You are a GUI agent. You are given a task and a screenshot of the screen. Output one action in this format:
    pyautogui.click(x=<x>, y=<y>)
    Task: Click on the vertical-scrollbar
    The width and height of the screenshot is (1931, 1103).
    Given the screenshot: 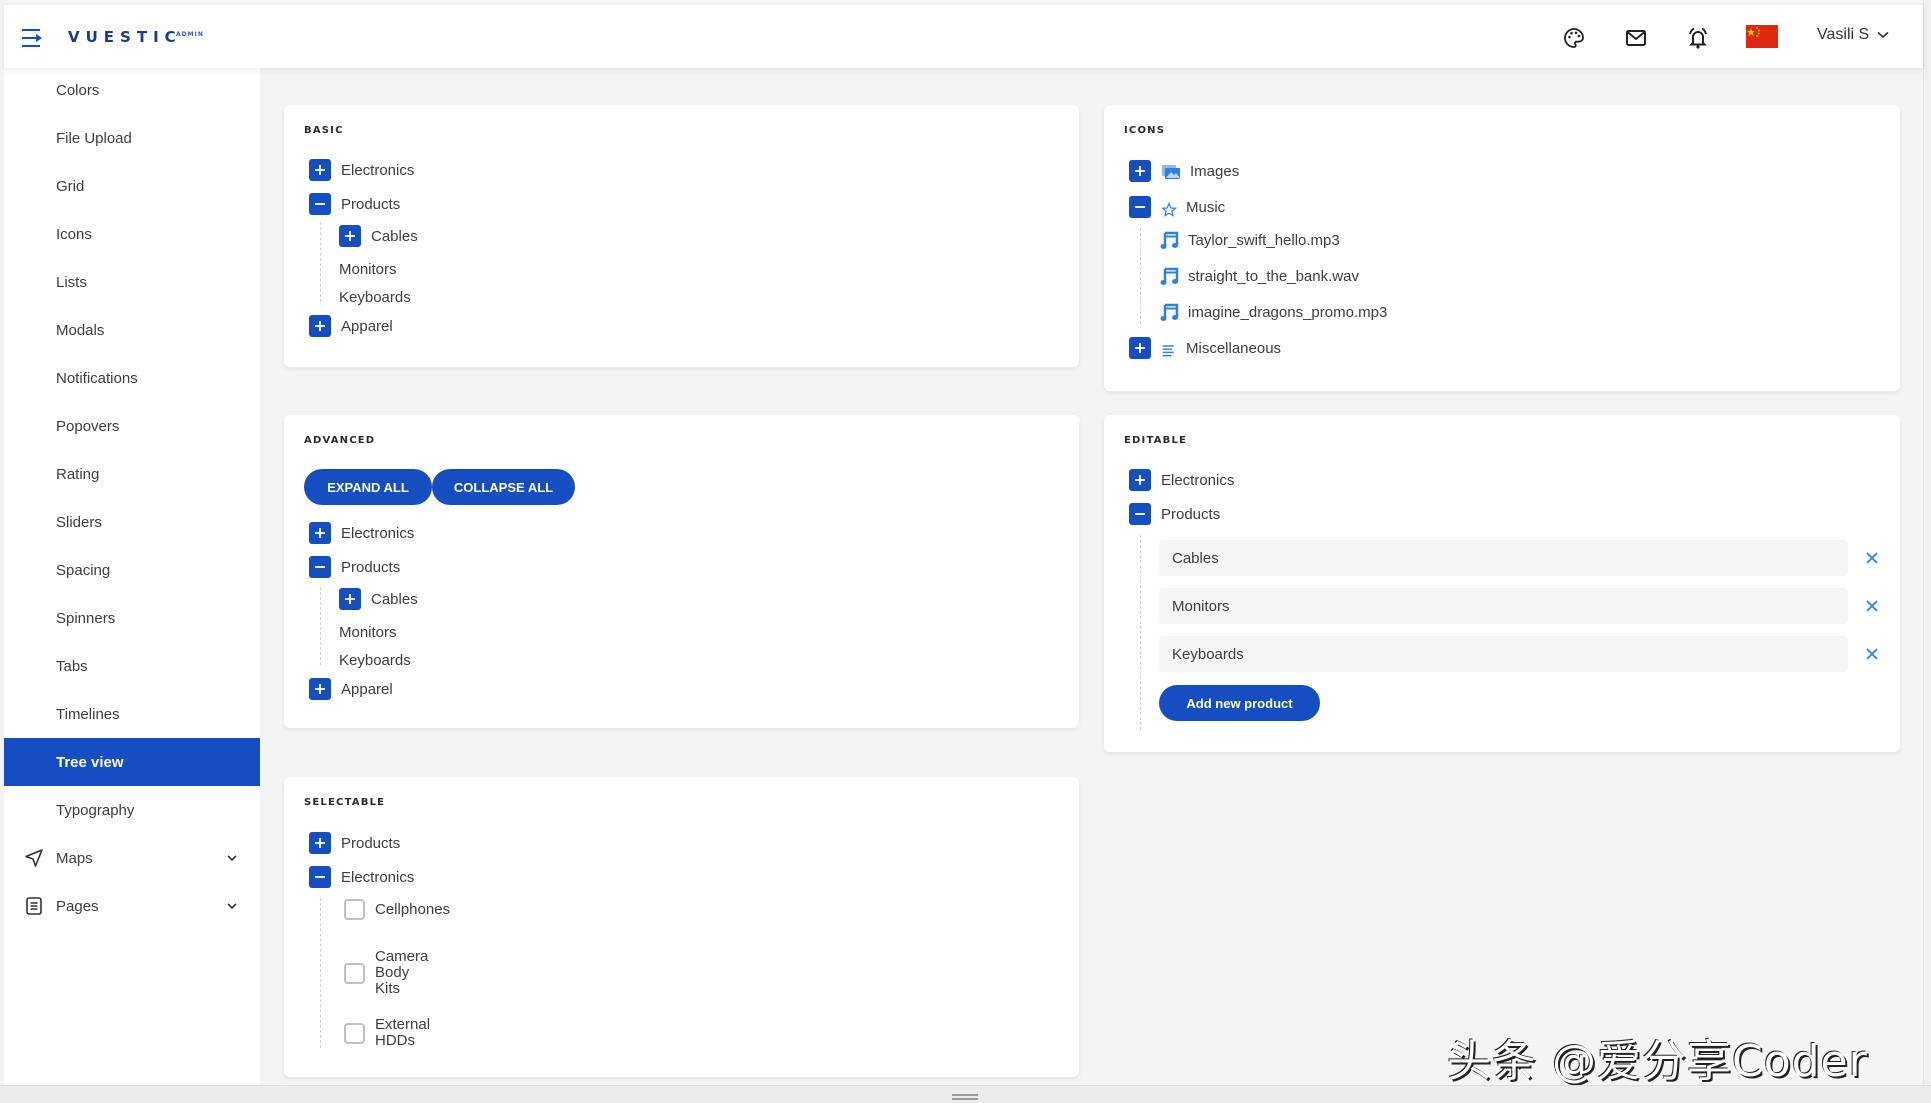 What is the action you would take?
    pyautogui.click(x=1927, y=542)
    